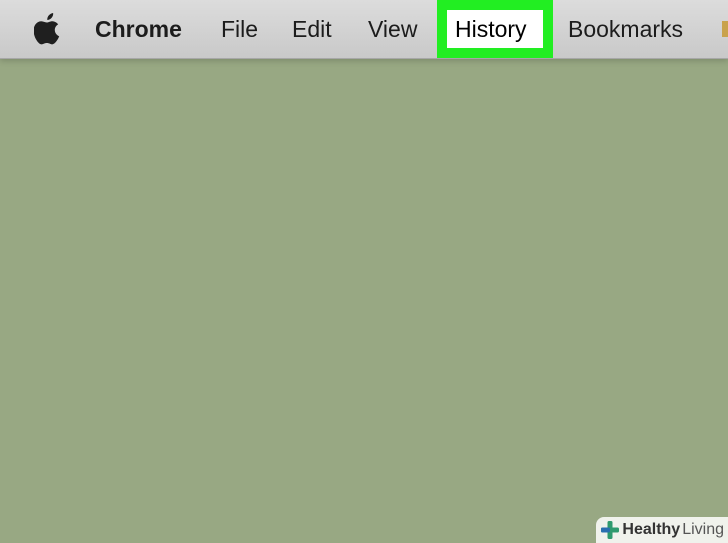  I want to click on menu-file: File, so click(239, 29).